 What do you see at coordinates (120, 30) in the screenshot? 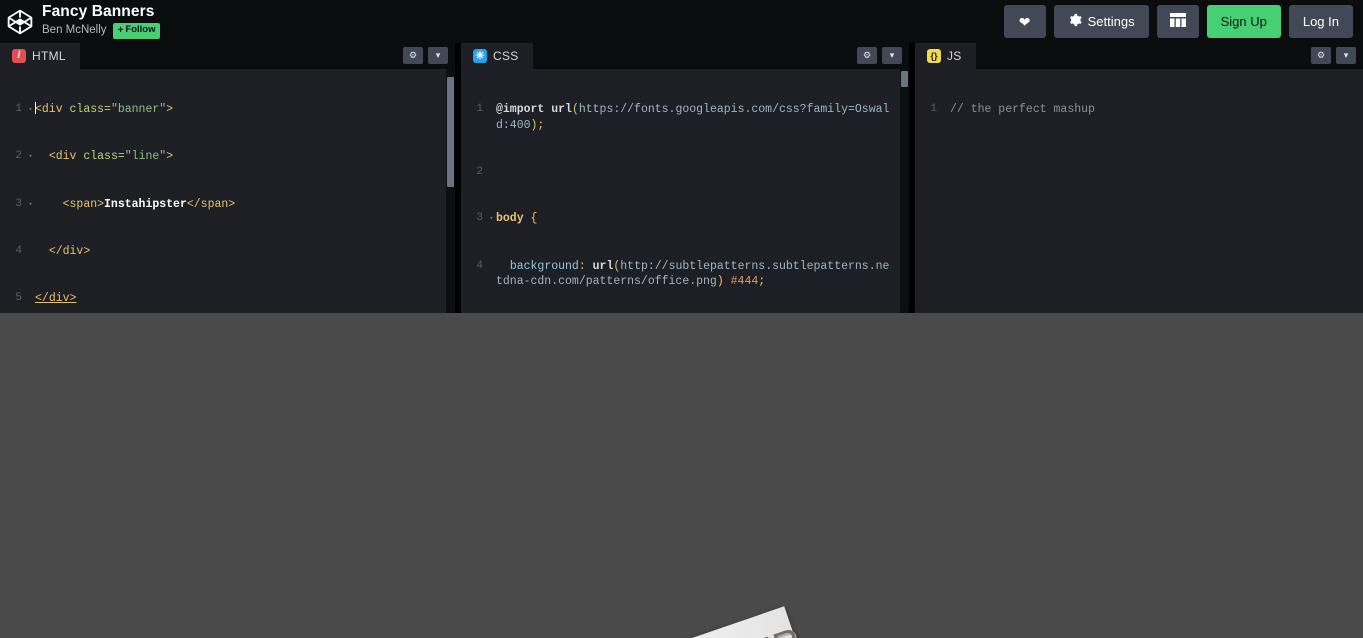
I see `plus-icon: +` at bounding box center [120, 30].